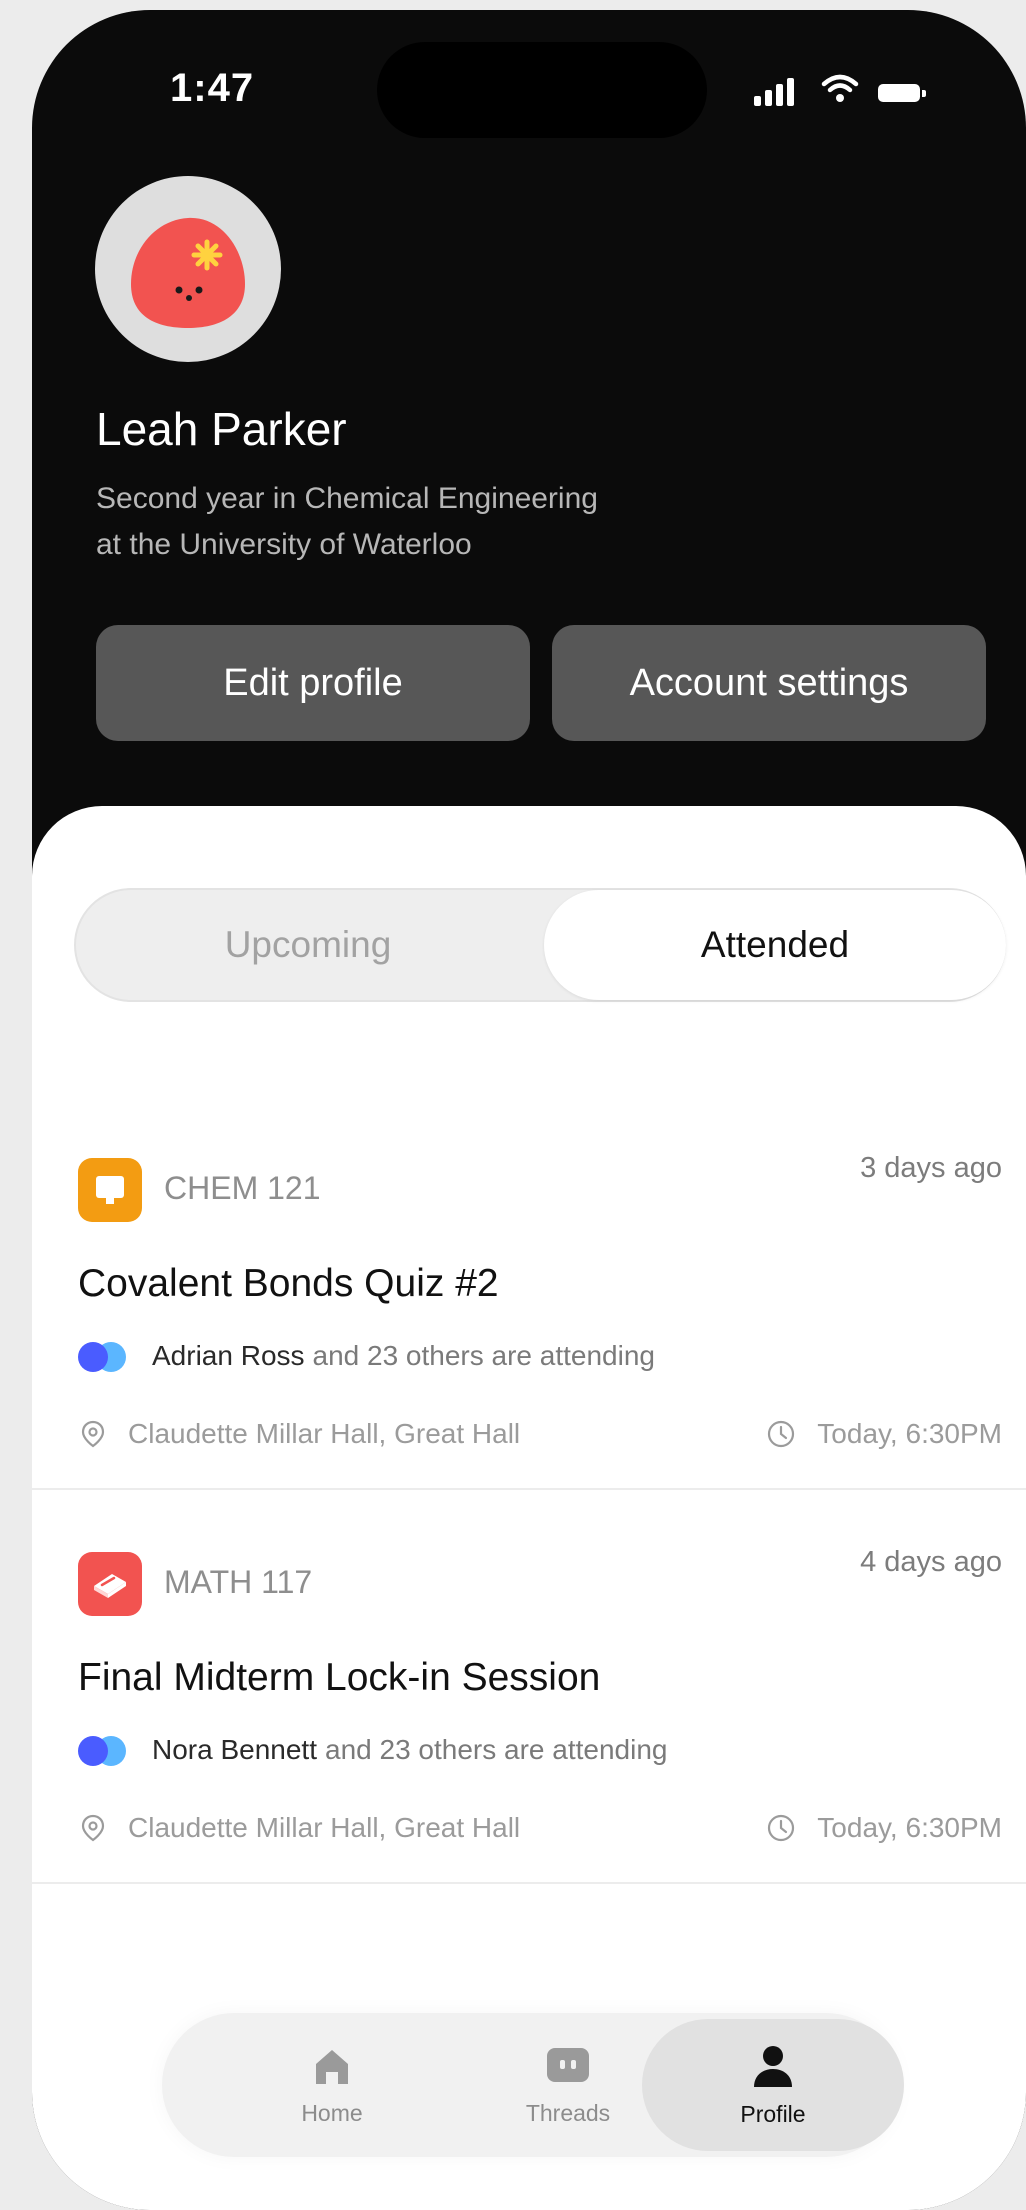 This screenshot has height=2210, width=1026. What do you see at coordinates (332, 2112) in the screenshot?
I see `nav-home-label: Home` at bounding box center [332, 2112].